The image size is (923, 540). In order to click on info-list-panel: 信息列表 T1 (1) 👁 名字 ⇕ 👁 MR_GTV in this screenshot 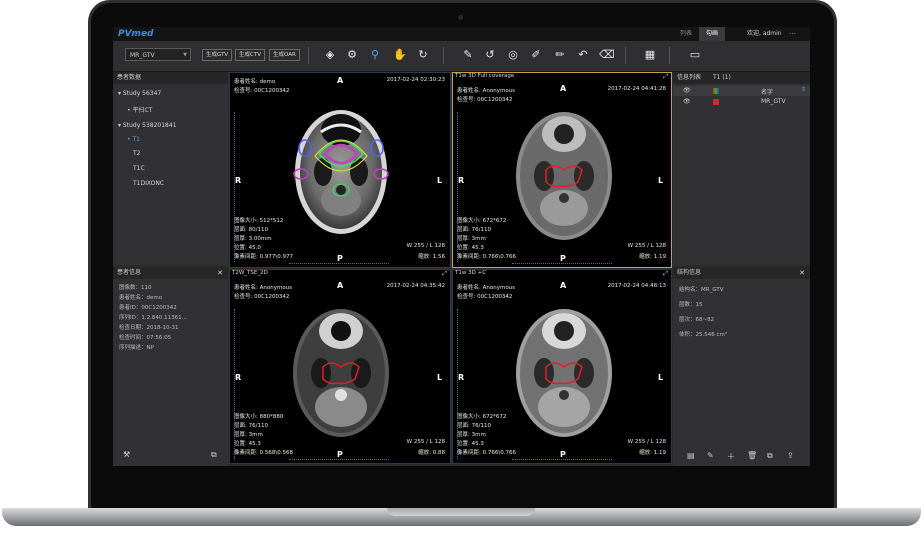, I will do `click(741, 168)`.